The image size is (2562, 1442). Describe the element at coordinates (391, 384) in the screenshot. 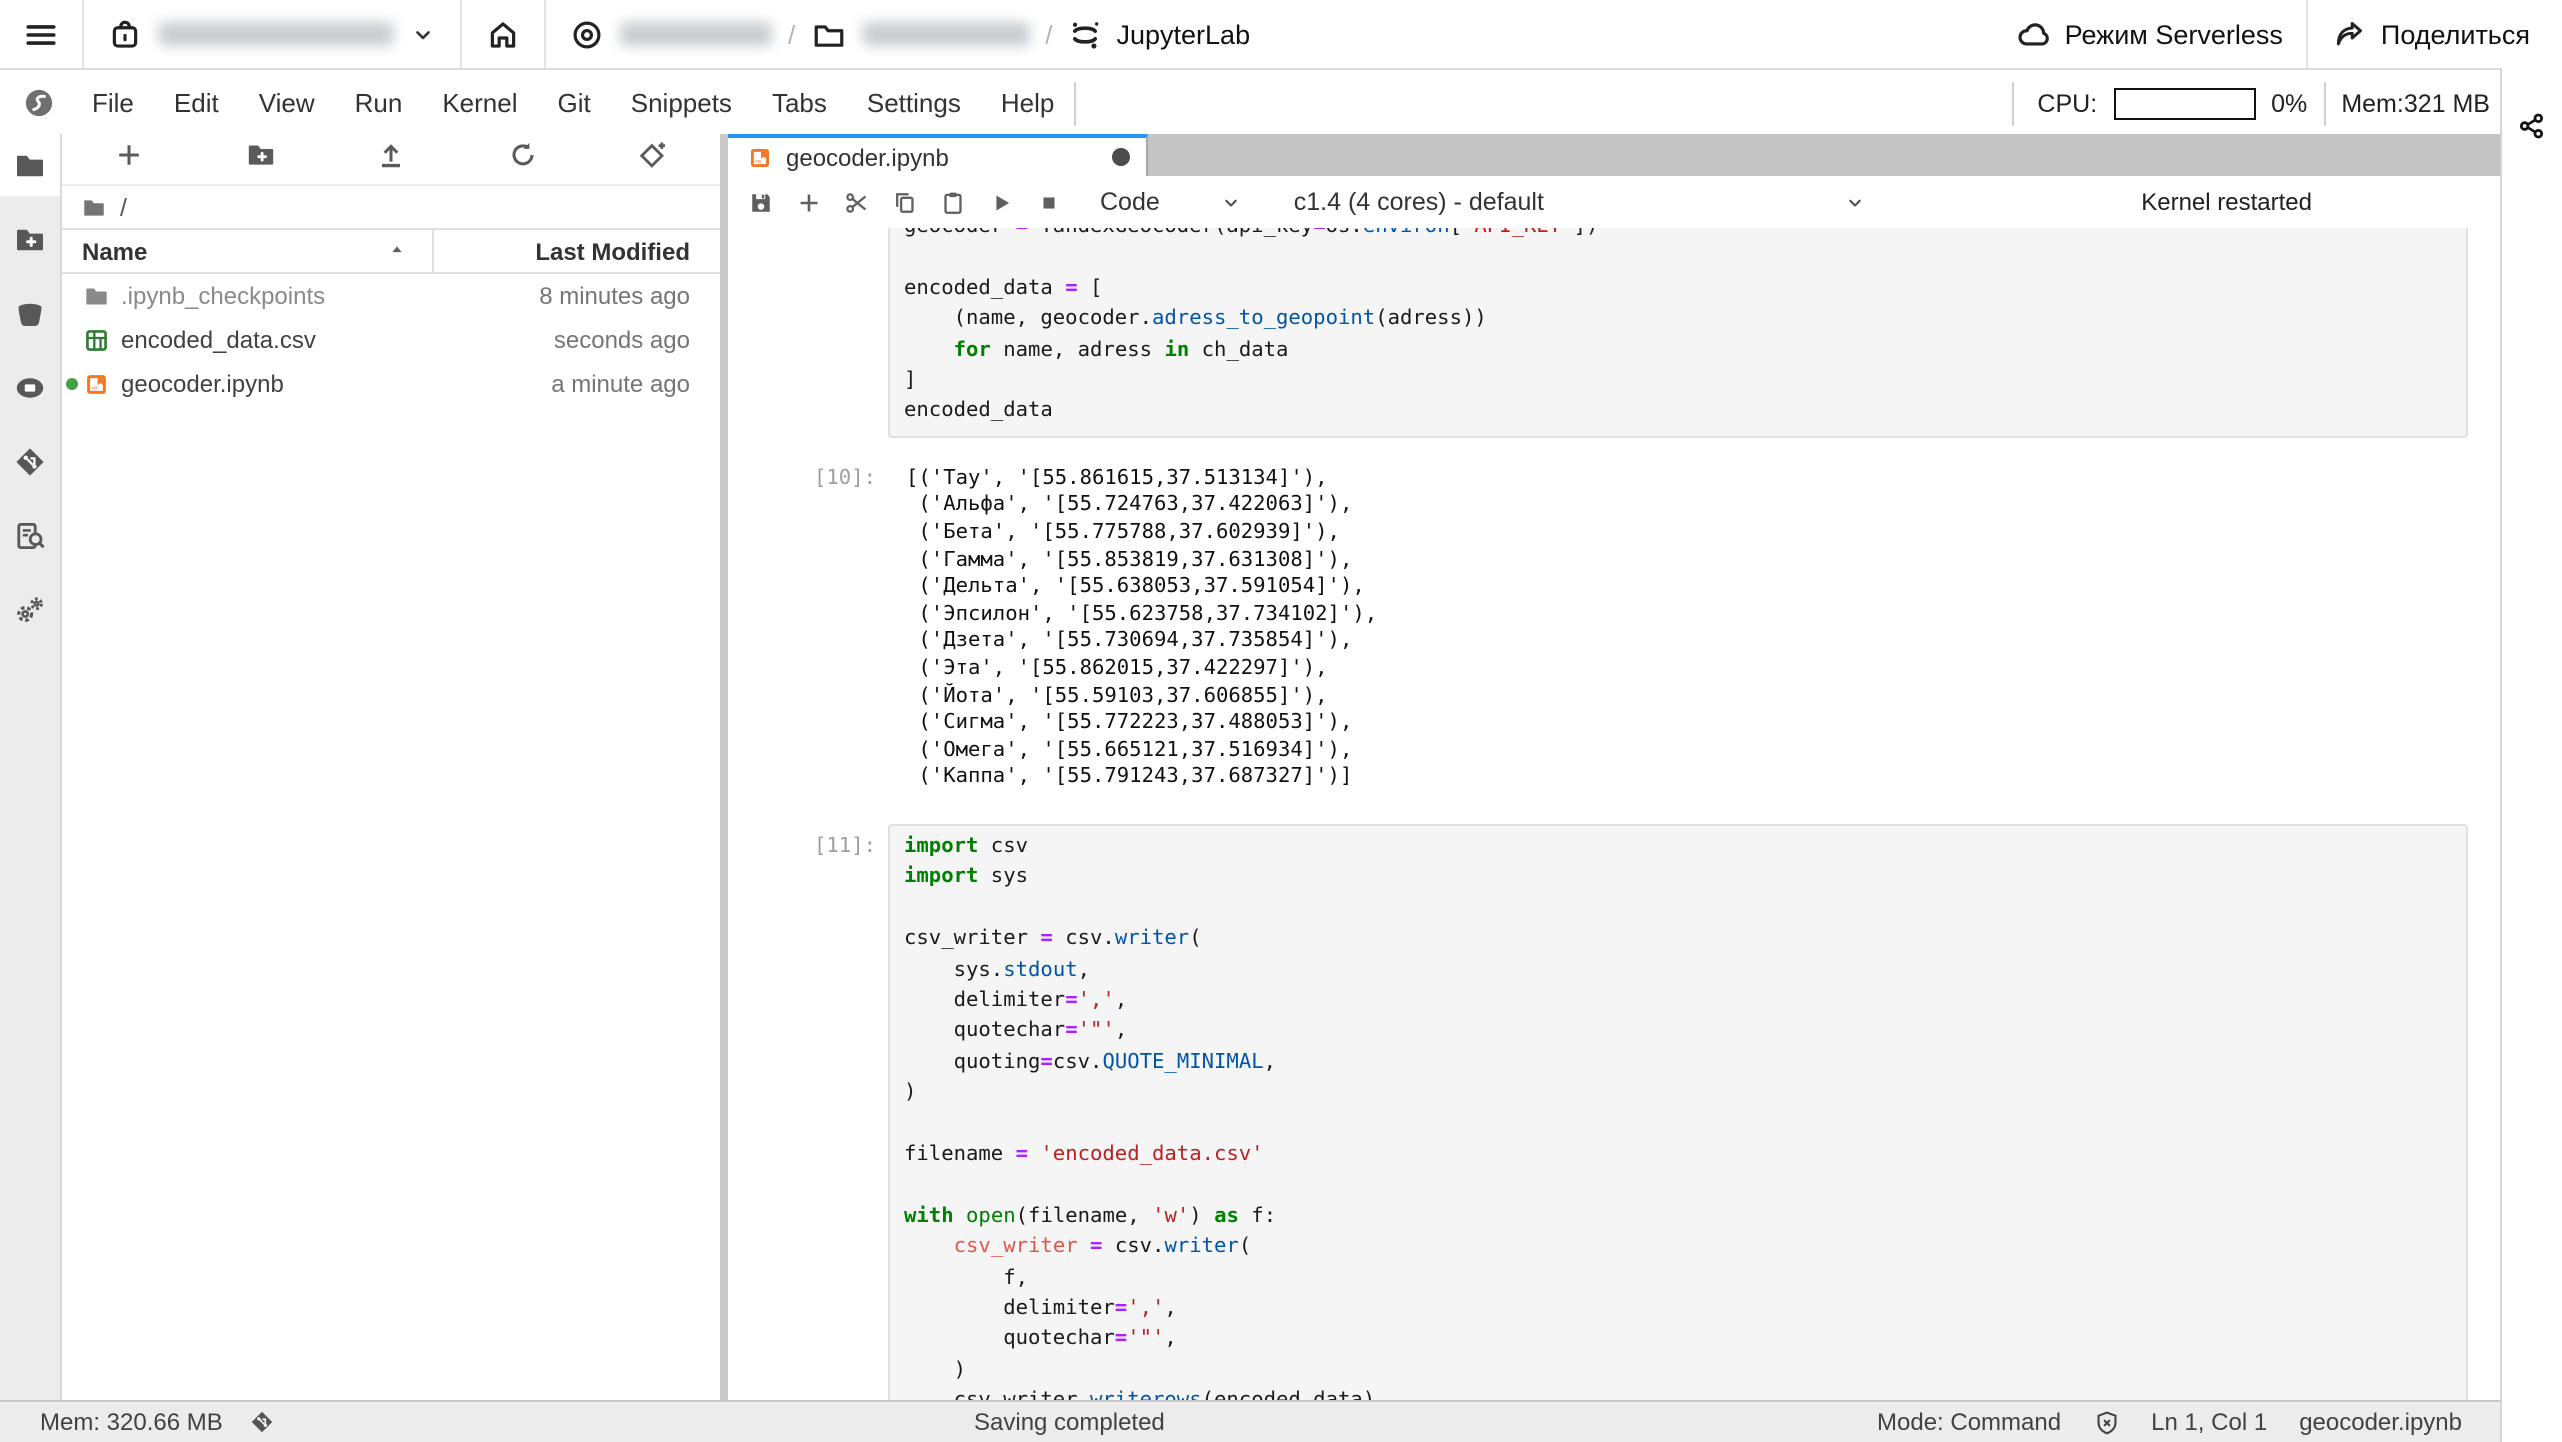

I see `file-row: geocoder.ipynb a minute ago` at that location.